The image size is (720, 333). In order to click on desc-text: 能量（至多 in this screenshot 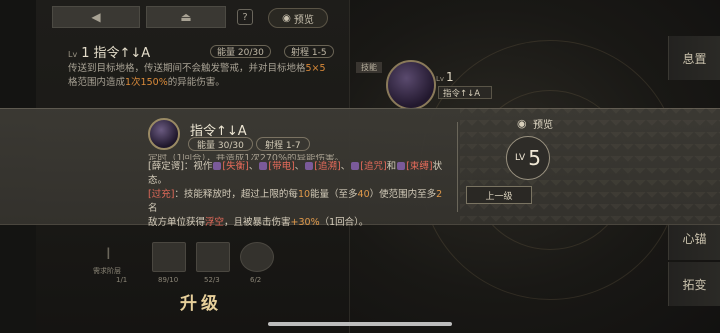, I will do `click(334, 194)`.